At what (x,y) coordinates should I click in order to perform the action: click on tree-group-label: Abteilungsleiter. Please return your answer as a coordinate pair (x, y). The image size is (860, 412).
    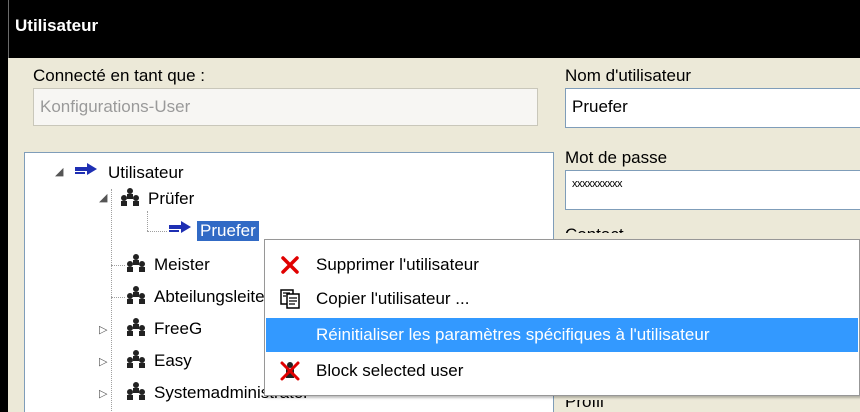
    Looking at the image, I should click on (212, 296).